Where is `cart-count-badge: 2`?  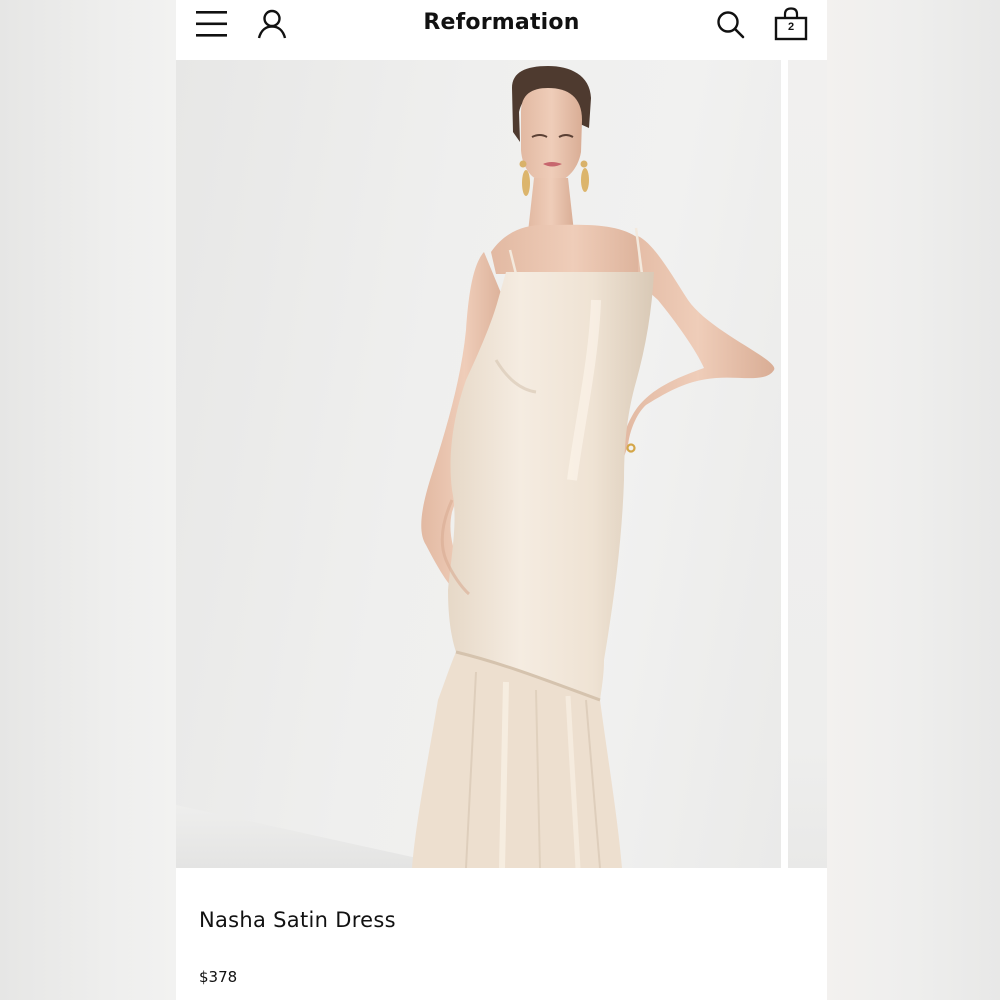
cart-count-badge: 2 is located at coordinates (791, 27).